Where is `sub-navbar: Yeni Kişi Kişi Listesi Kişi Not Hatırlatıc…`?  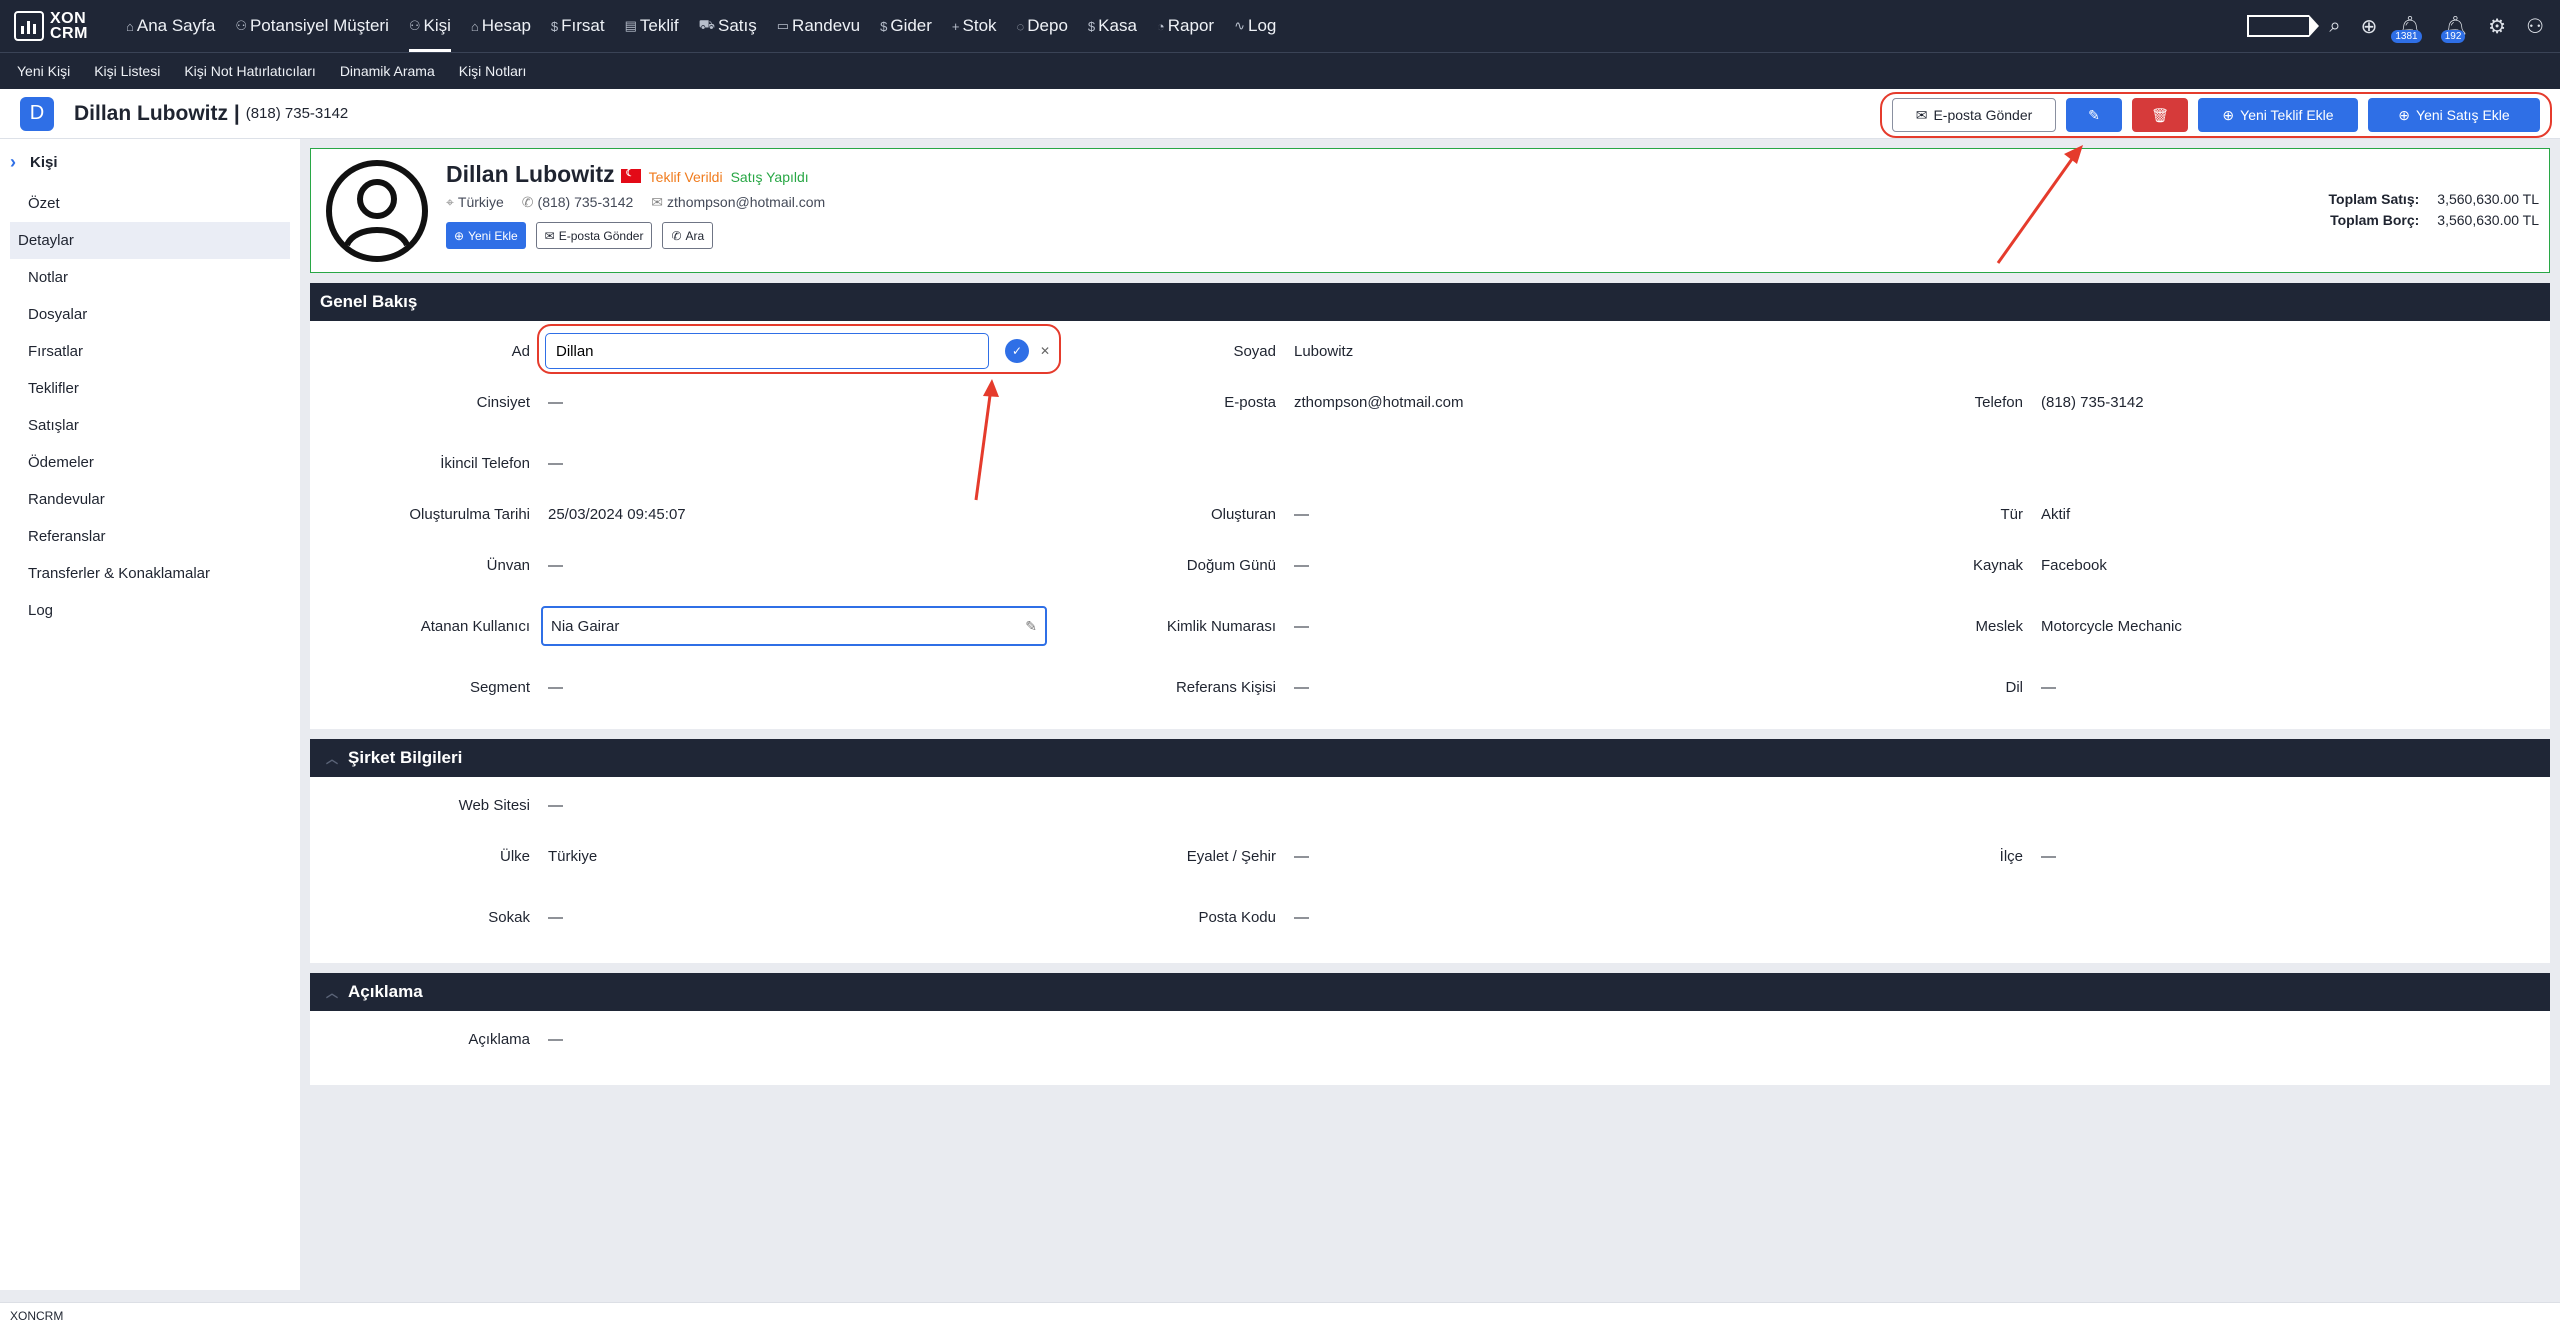
sub-navbar: Yeni Kişi Kişi Listesi Kişi Not Hatırlatıc… is located at coordinates (1280, 70).